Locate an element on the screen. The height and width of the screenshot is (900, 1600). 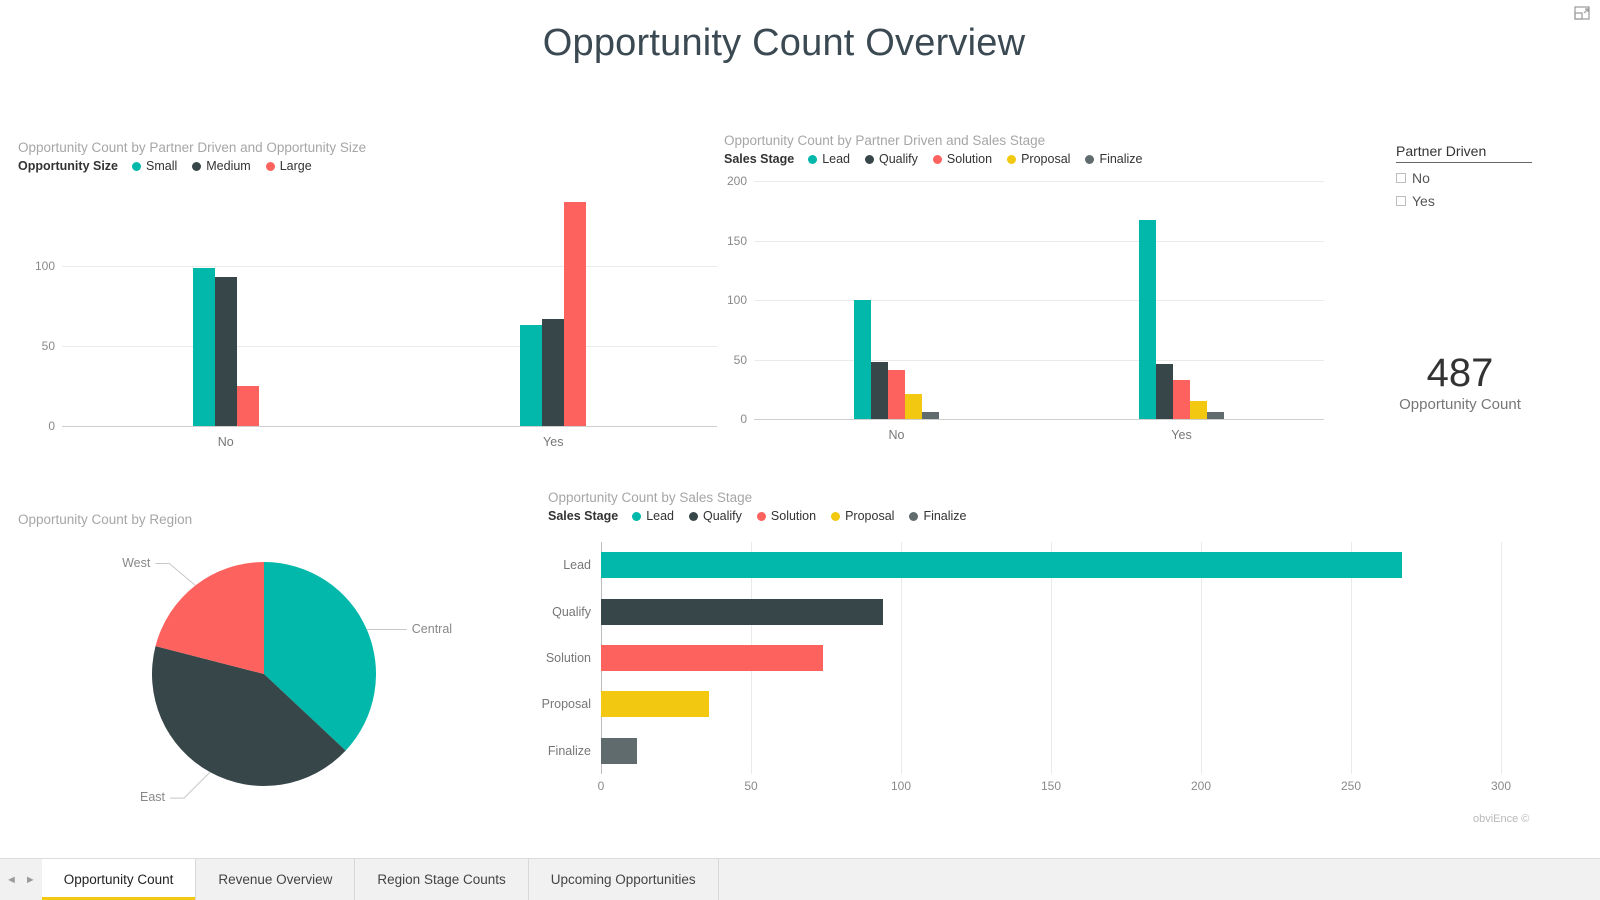
bars-layer is located at coordinates (389, 306).